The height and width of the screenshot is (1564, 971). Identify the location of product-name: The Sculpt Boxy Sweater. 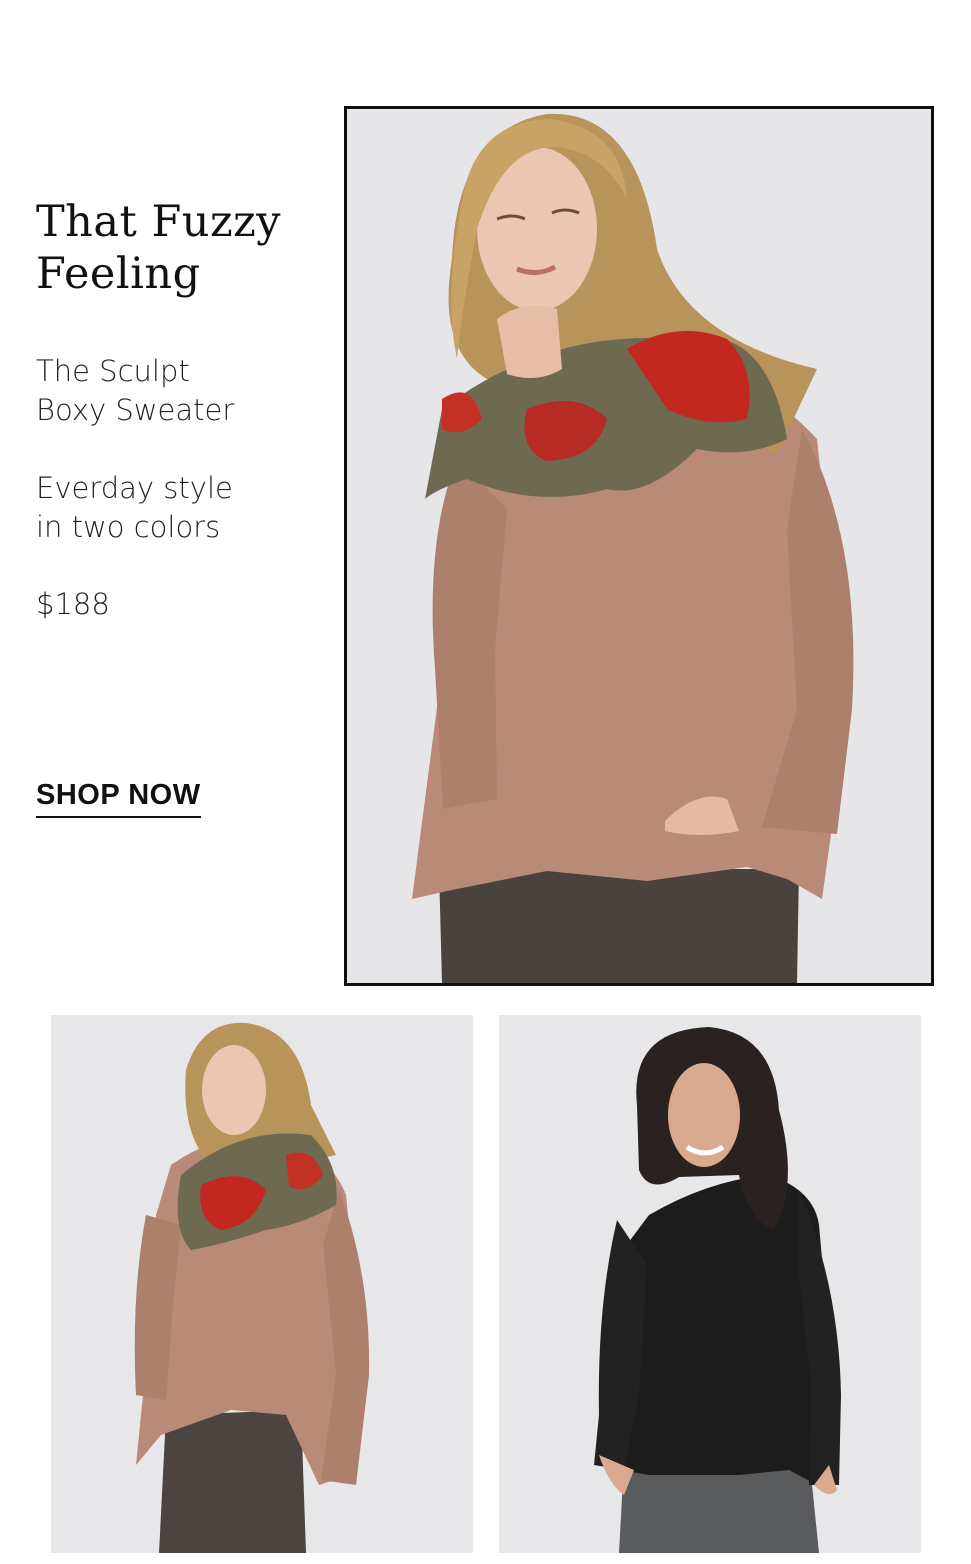
(181, 391).